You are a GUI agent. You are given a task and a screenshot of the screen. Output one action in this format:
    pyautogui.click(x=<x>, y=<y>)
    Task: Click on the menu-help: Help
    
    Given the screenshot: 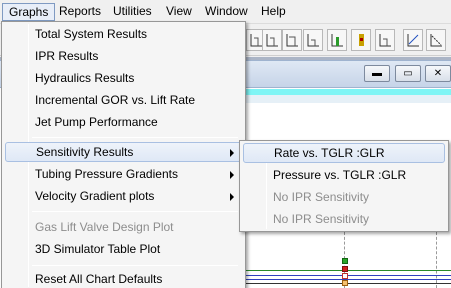 What is the action you would take?
    pyautogui.click(x=273, y=12)
    